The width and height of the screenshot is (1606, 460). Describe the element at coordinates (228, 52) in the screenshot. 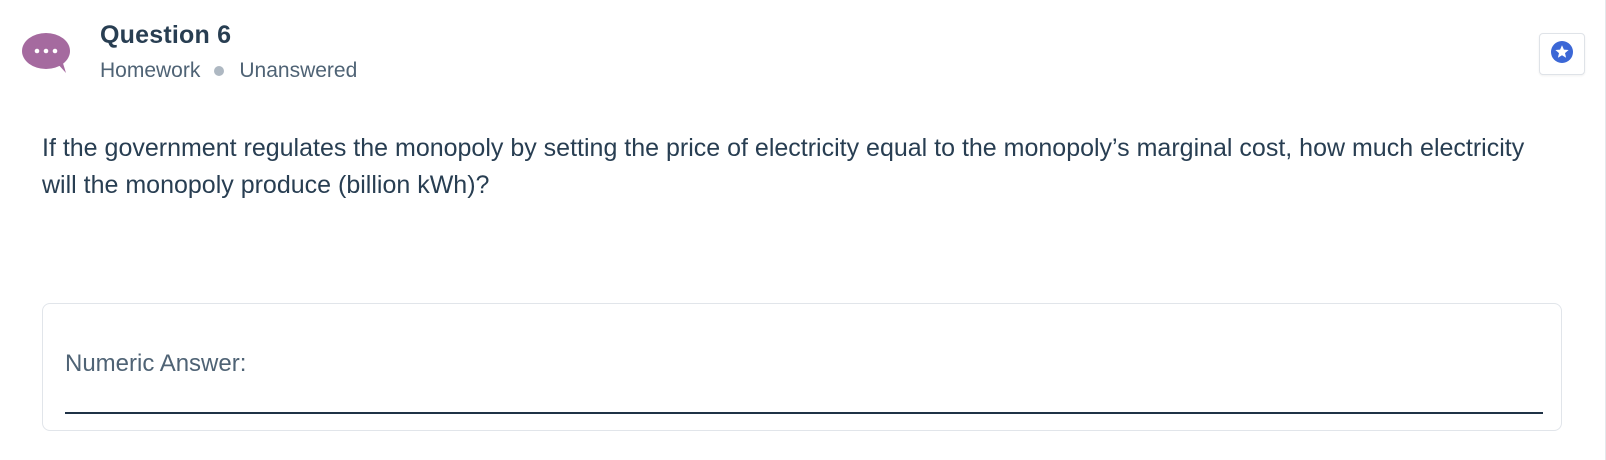

I see `question-title-block: Question 6 Homework Unanswered` at that location.